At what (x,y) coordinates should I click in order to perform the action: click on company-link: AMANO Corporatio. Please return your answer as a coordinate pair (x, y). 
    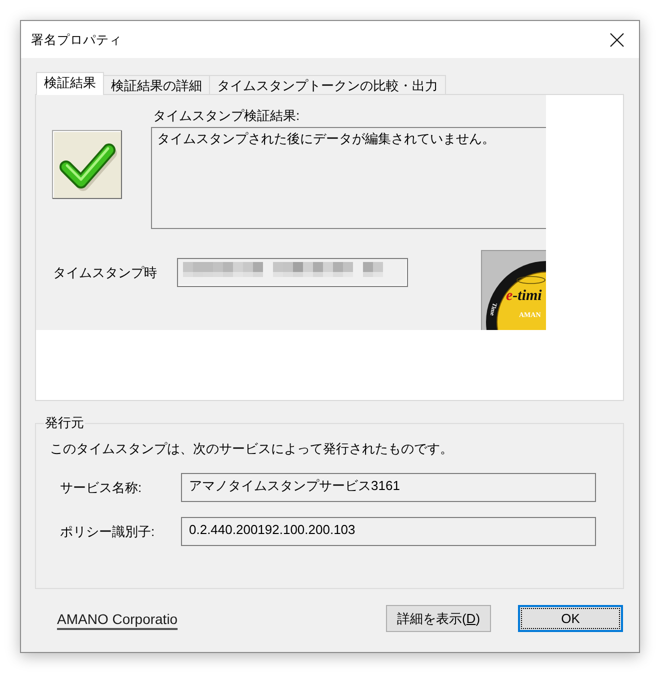
    Looking at the image, I should click on (117, 618).